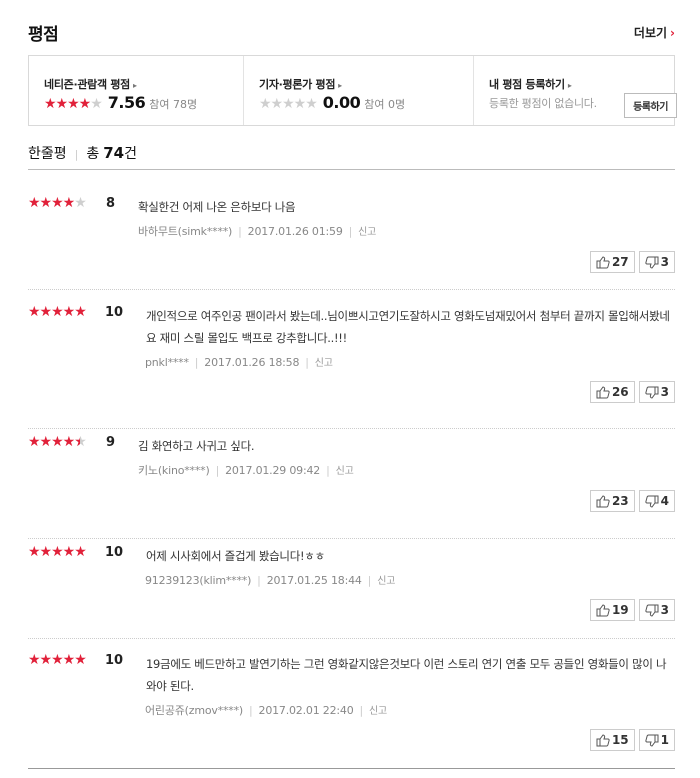  I want to click on critic-rating: 기자·평론가 평점 ▸ ★★★★★ 0.00 참여 0명, so click(358, 90).